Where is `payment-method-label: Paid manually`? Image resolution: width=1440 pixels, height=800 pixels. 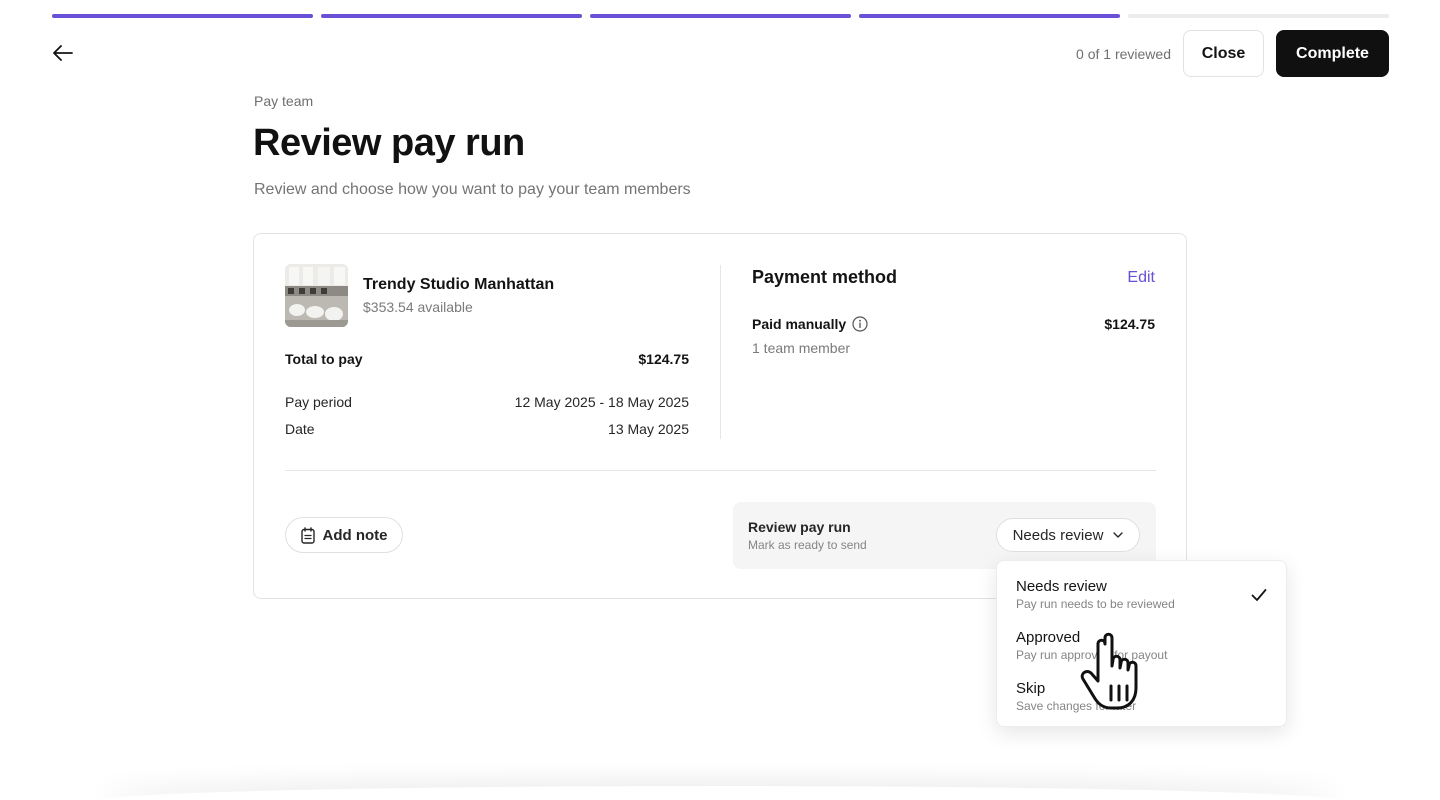
payment-method-label: Paid manually is located at coordinates (799, 324).